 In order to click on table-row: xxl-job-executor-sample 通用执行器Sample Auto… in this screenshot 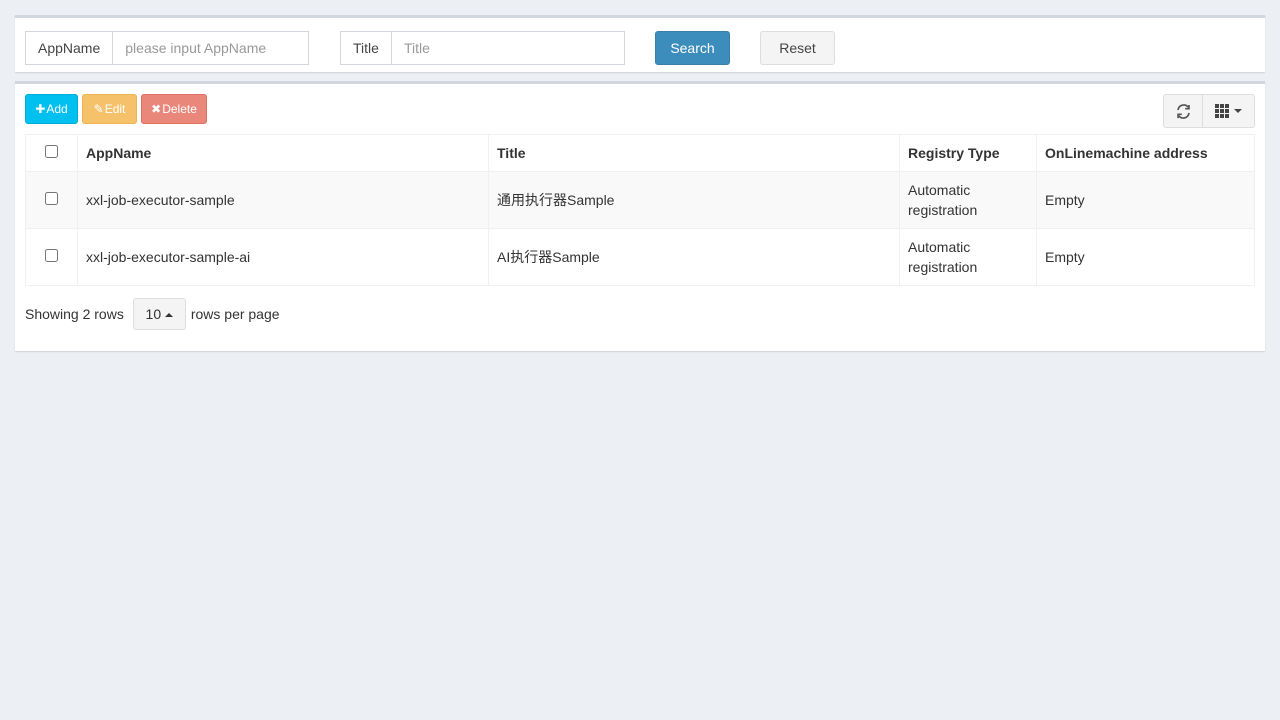, I will do `click(640, 200)`.